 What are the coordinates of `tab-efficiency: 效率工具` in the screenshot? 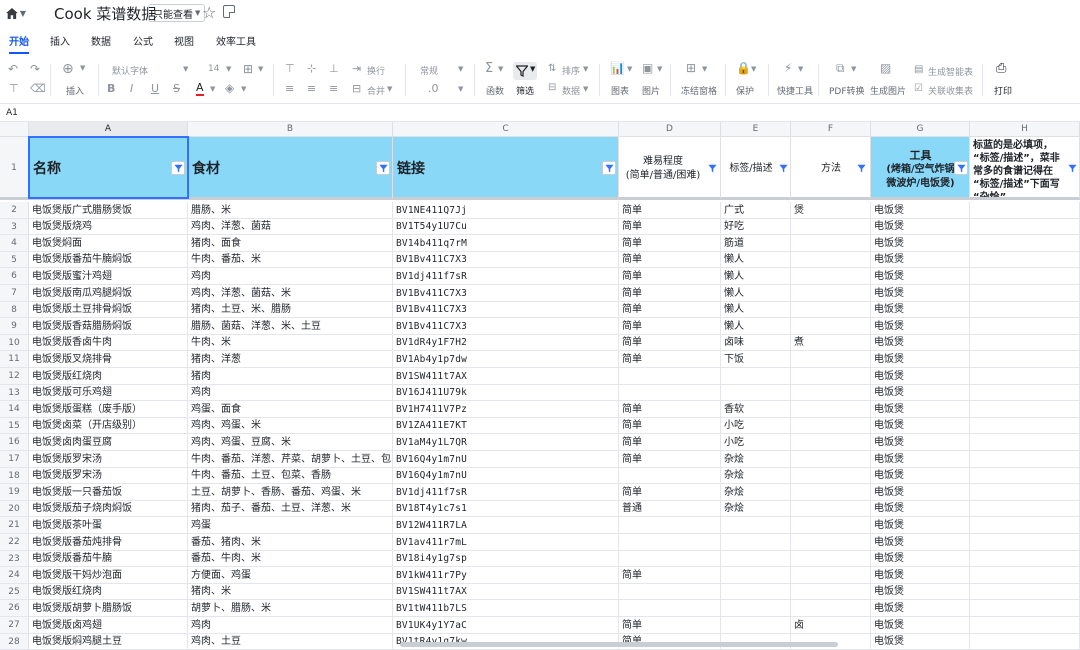 It's located at (236, 45).